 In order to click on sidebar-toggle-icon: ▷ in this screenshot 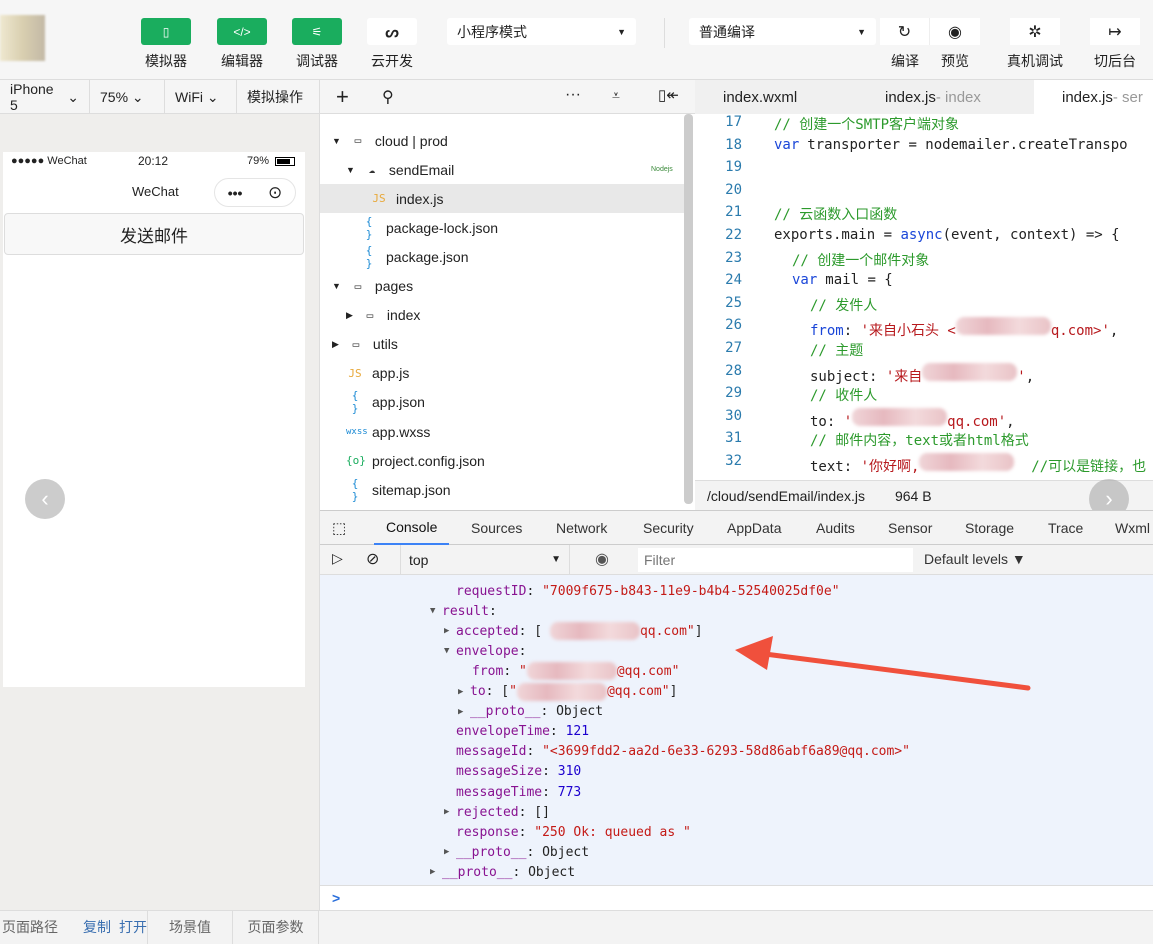, I will do `click(337, 558)`.